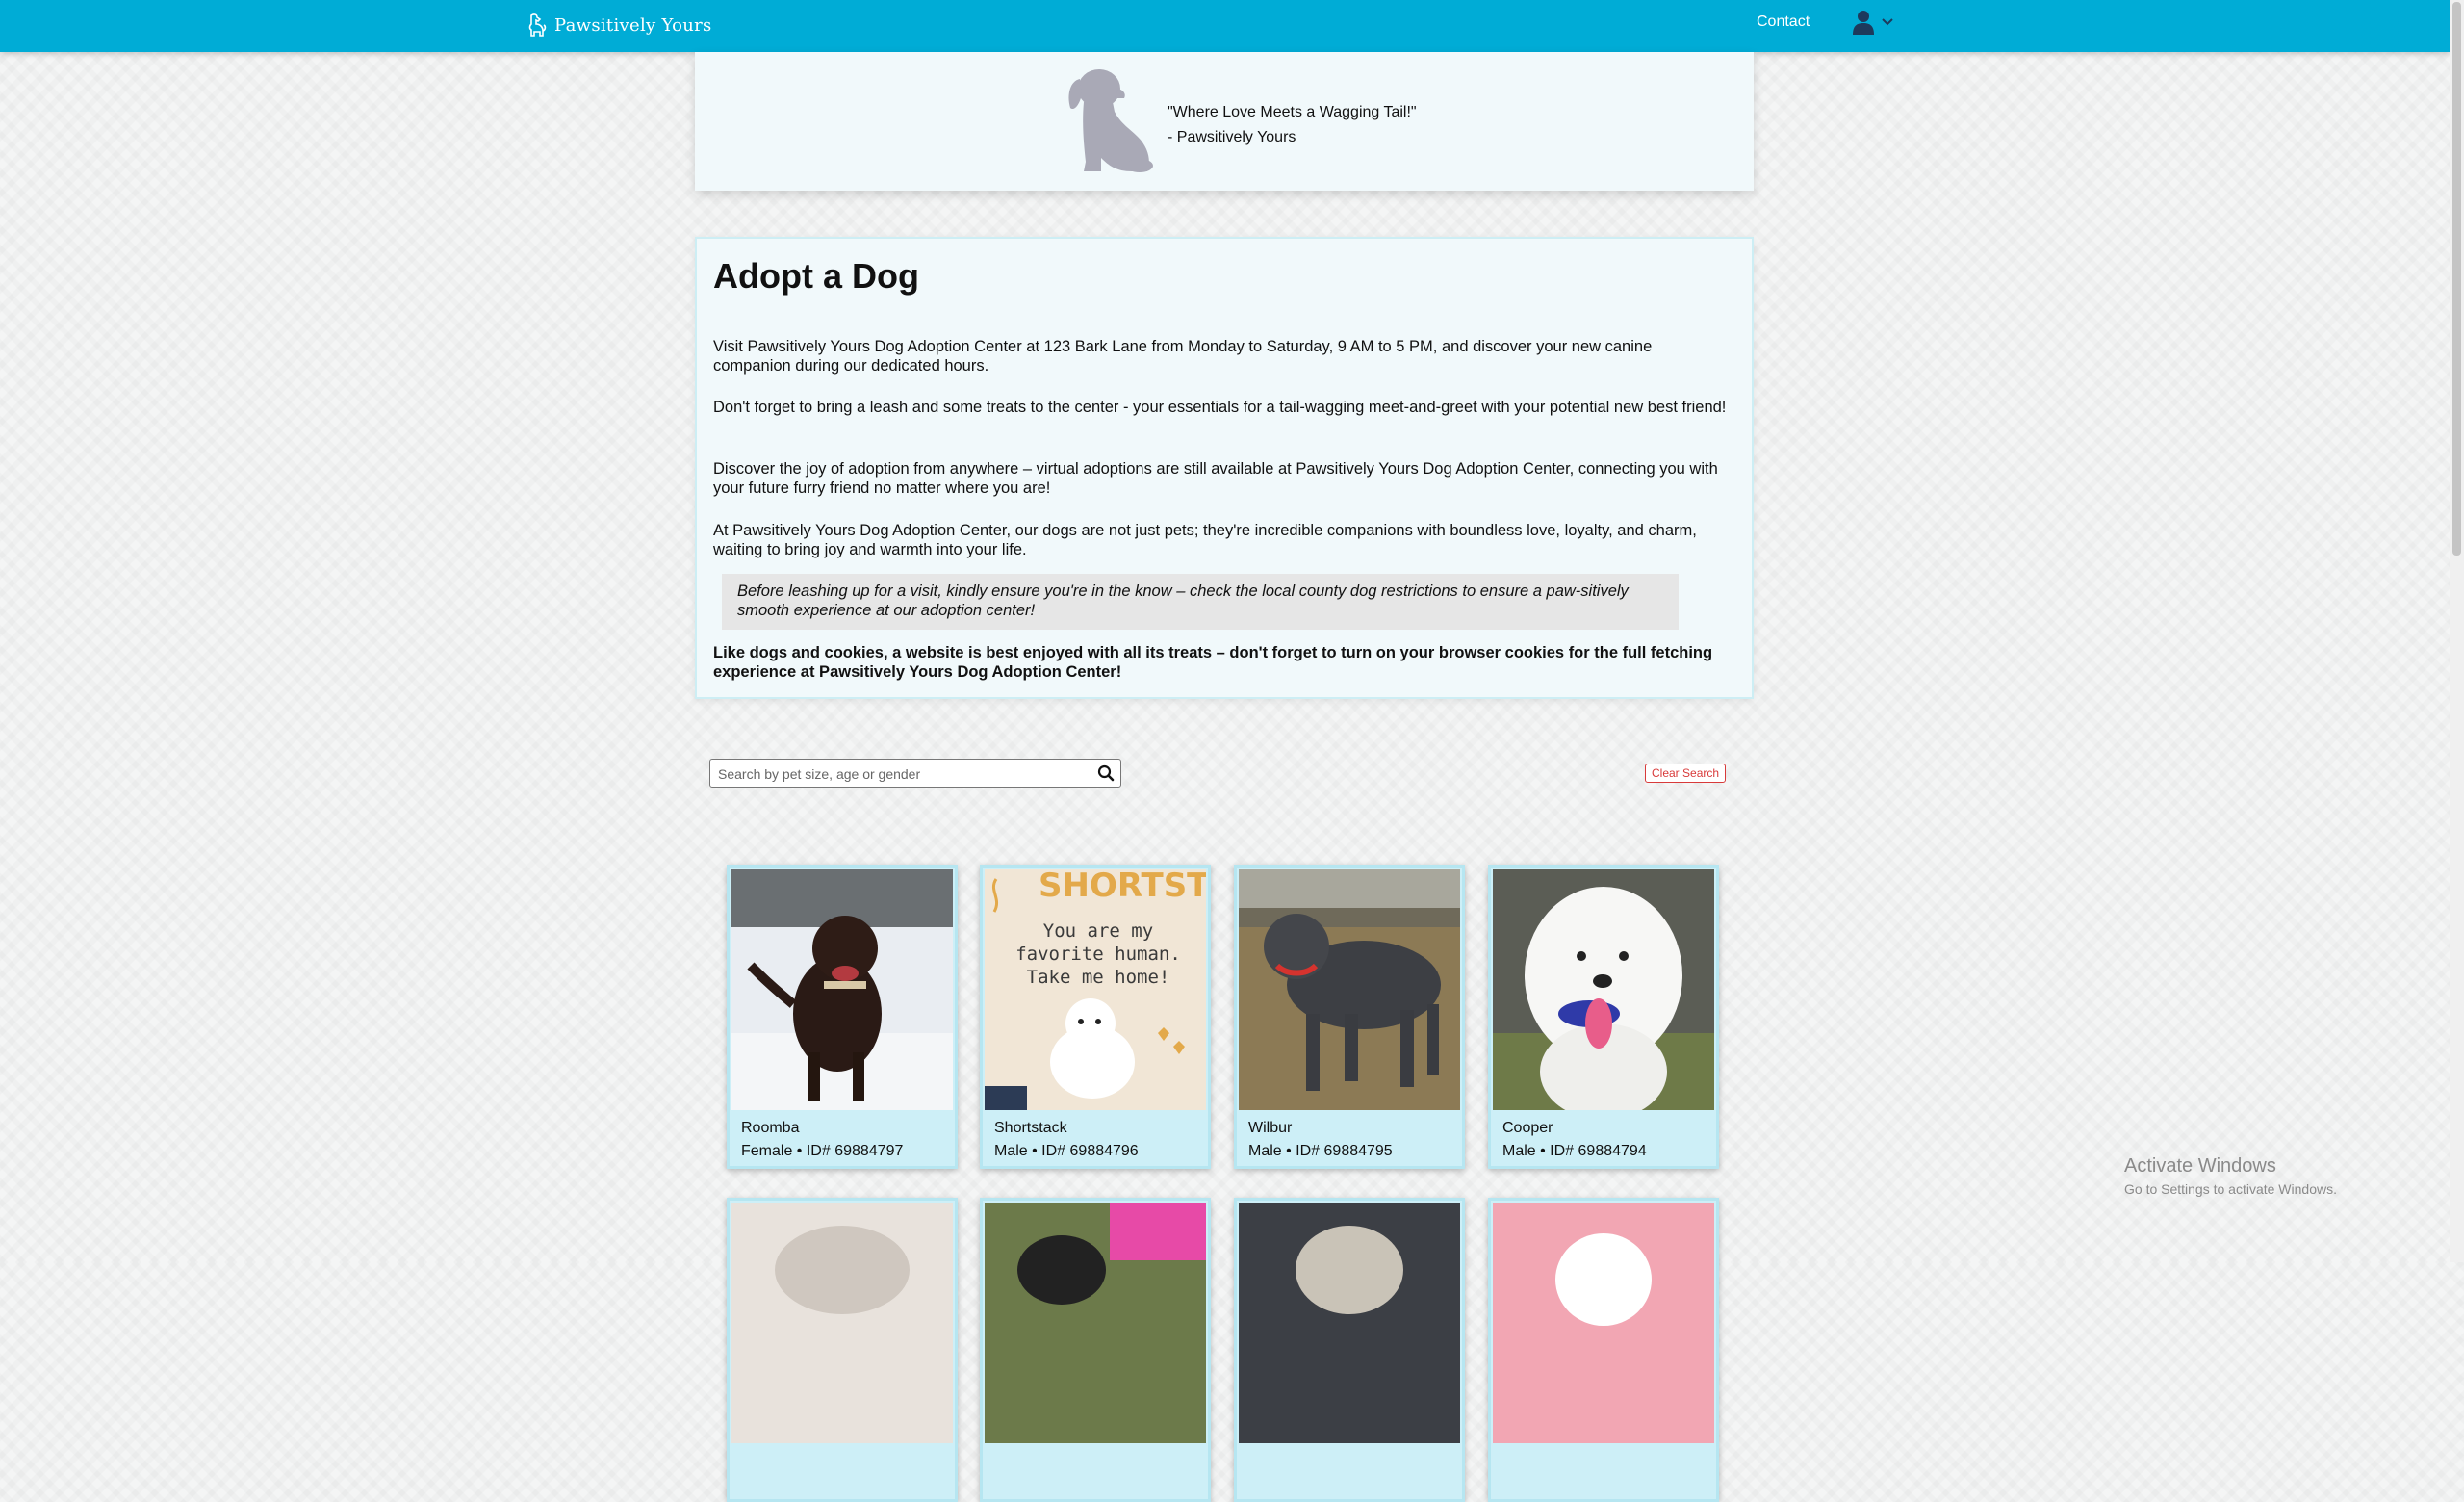  I want to click on poster-line: Take me home!, so click(1098, 977).